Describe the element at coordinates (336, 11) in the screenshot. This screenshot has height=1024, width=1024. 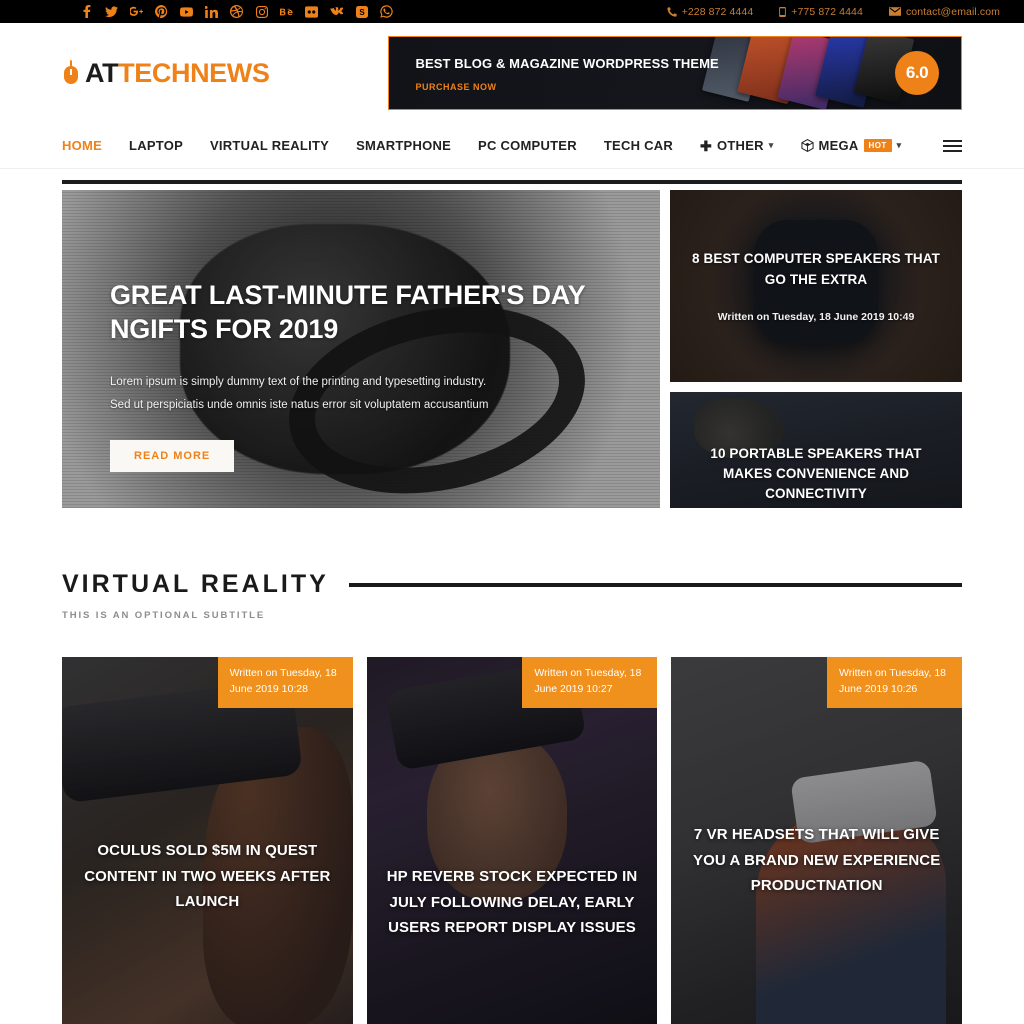
I see `vk-icon` at that location.